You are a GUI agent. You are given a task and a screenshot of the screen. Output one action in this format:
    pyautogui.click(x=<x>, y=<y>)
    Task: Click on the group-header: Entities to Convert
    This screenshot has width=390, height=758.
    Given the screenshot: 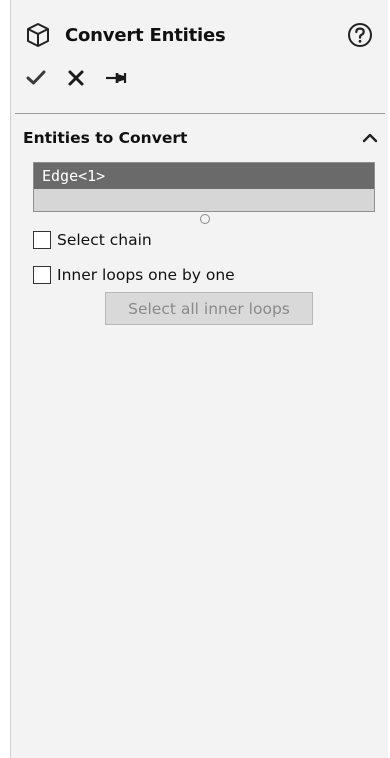 What is the action you would take?
    pyautogui.click(x=203, y=138)
    